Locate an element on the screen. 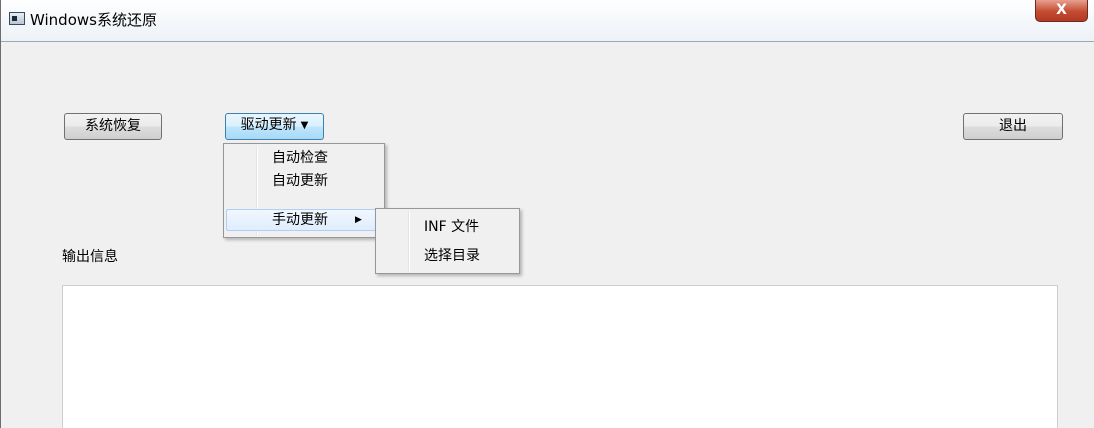 The height and width of the screenshot is (428, 1094). driver-update-label: 驱动更新 is located at coordinates (268, 125).